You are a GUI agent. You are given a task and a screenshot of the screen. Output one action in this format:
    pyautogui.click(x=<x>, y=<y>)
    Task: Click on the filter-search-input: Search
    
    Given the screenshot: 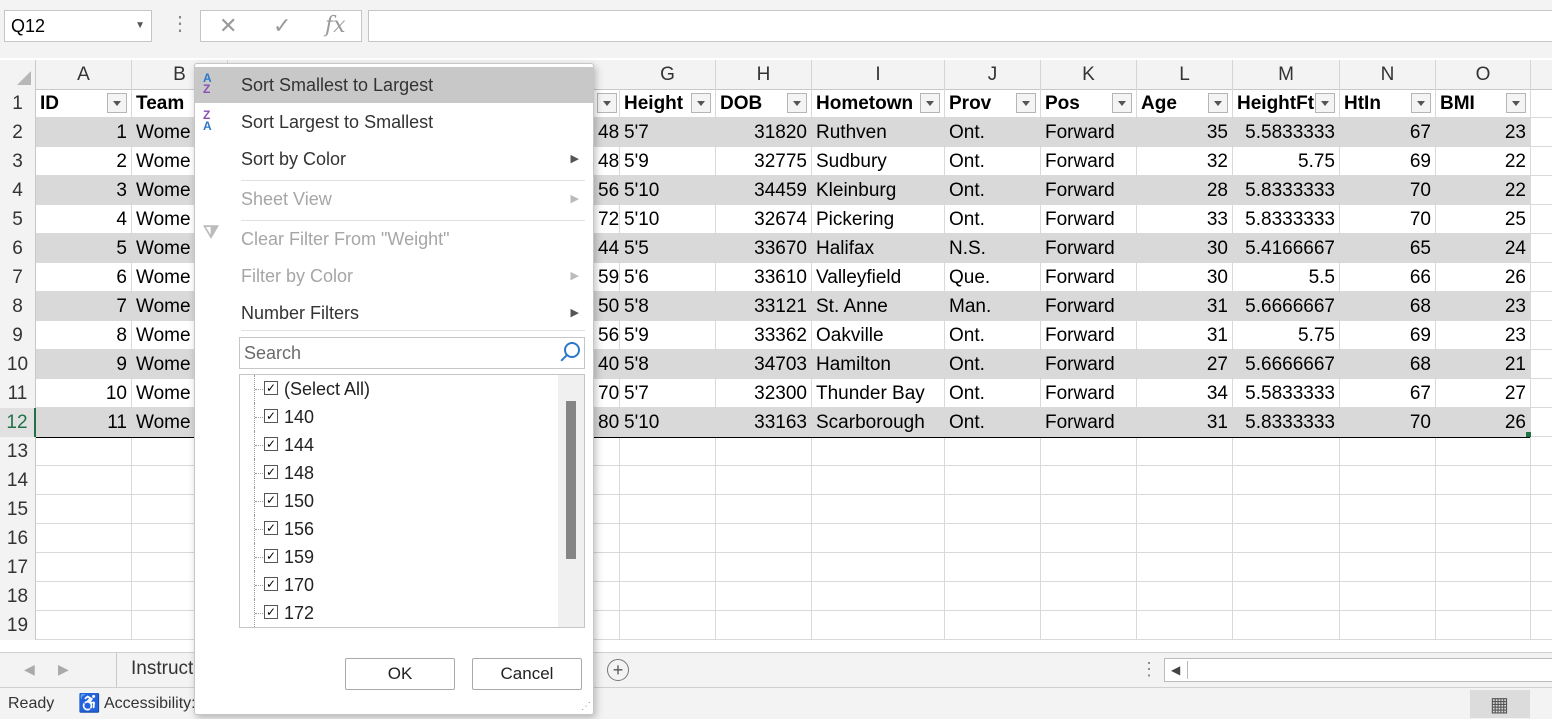 What is the action you would take?
    pyautogui.click(x=412, y=353)
    